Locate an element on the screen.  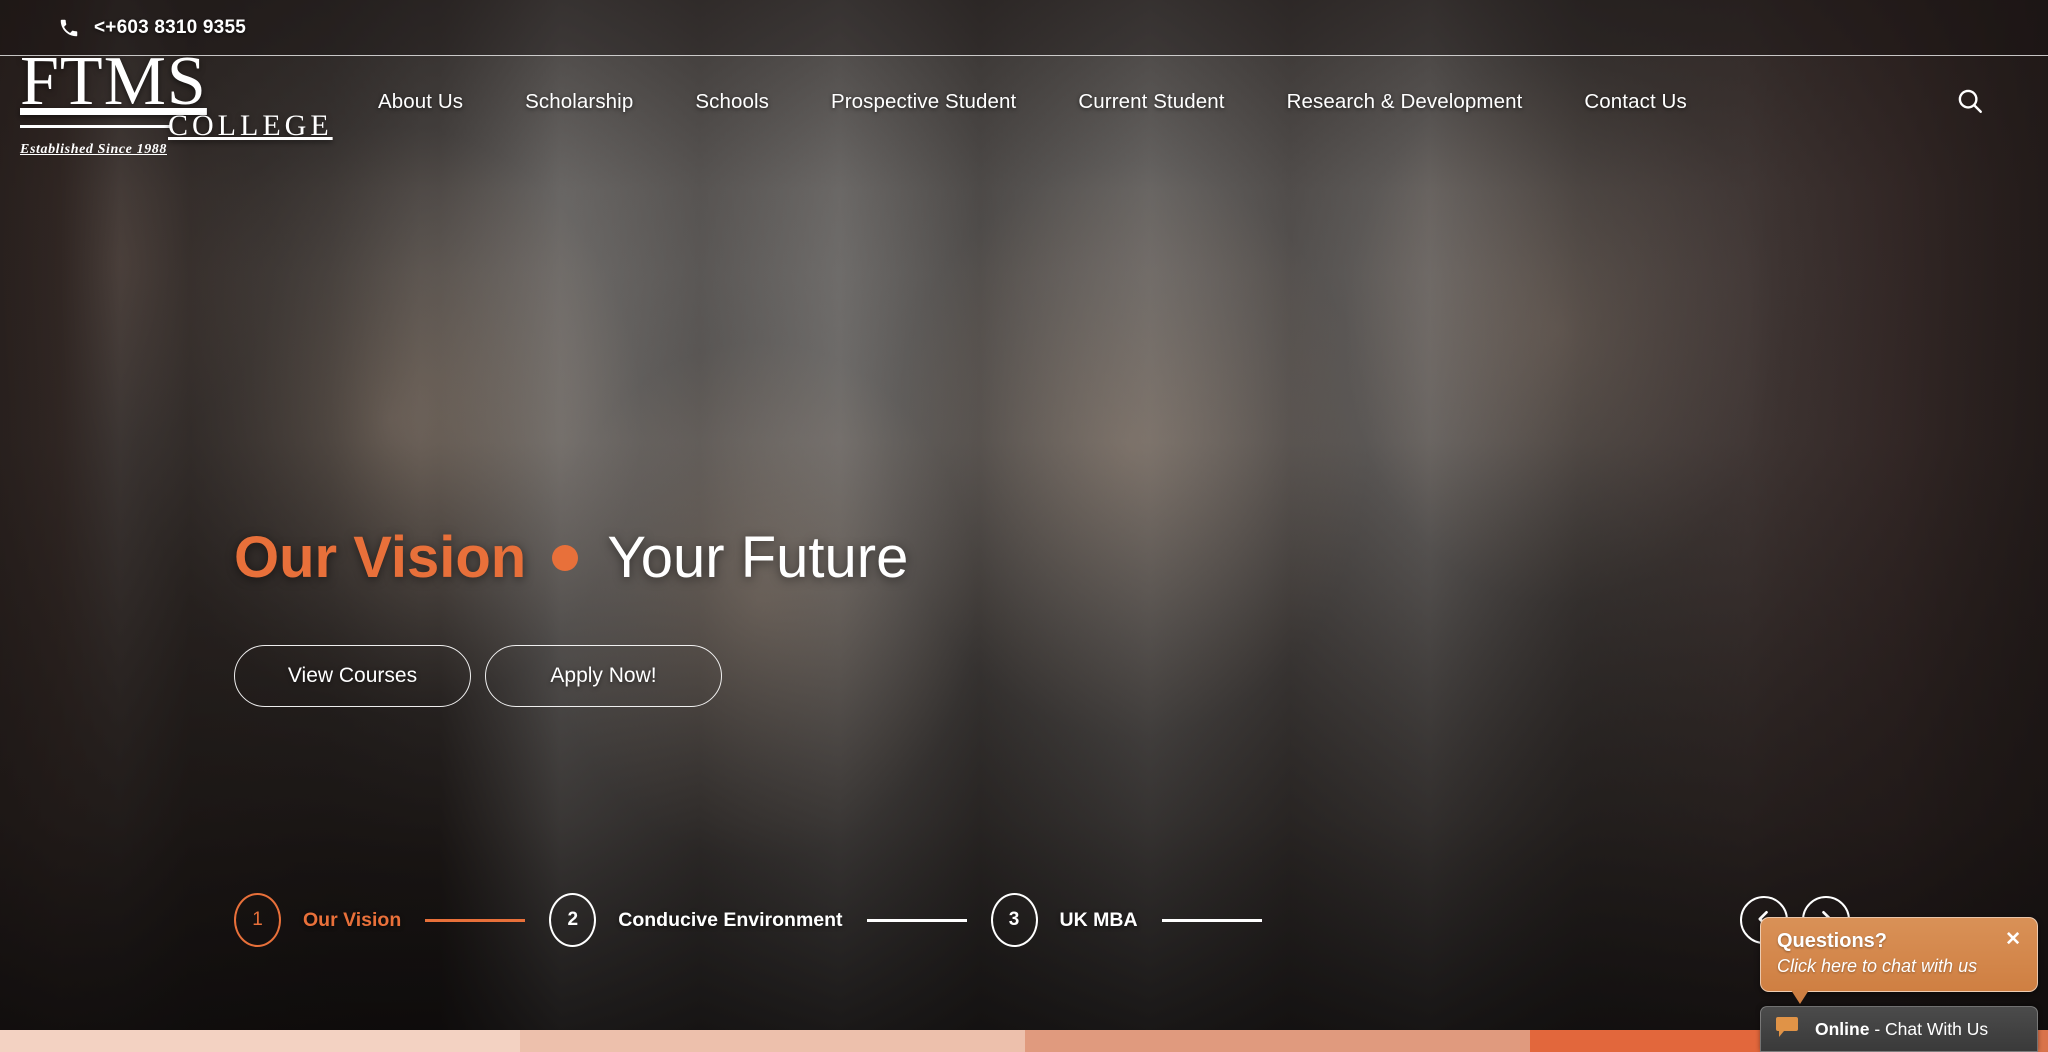
nav-item-schools: Schools is located at coordinates (732, 102).